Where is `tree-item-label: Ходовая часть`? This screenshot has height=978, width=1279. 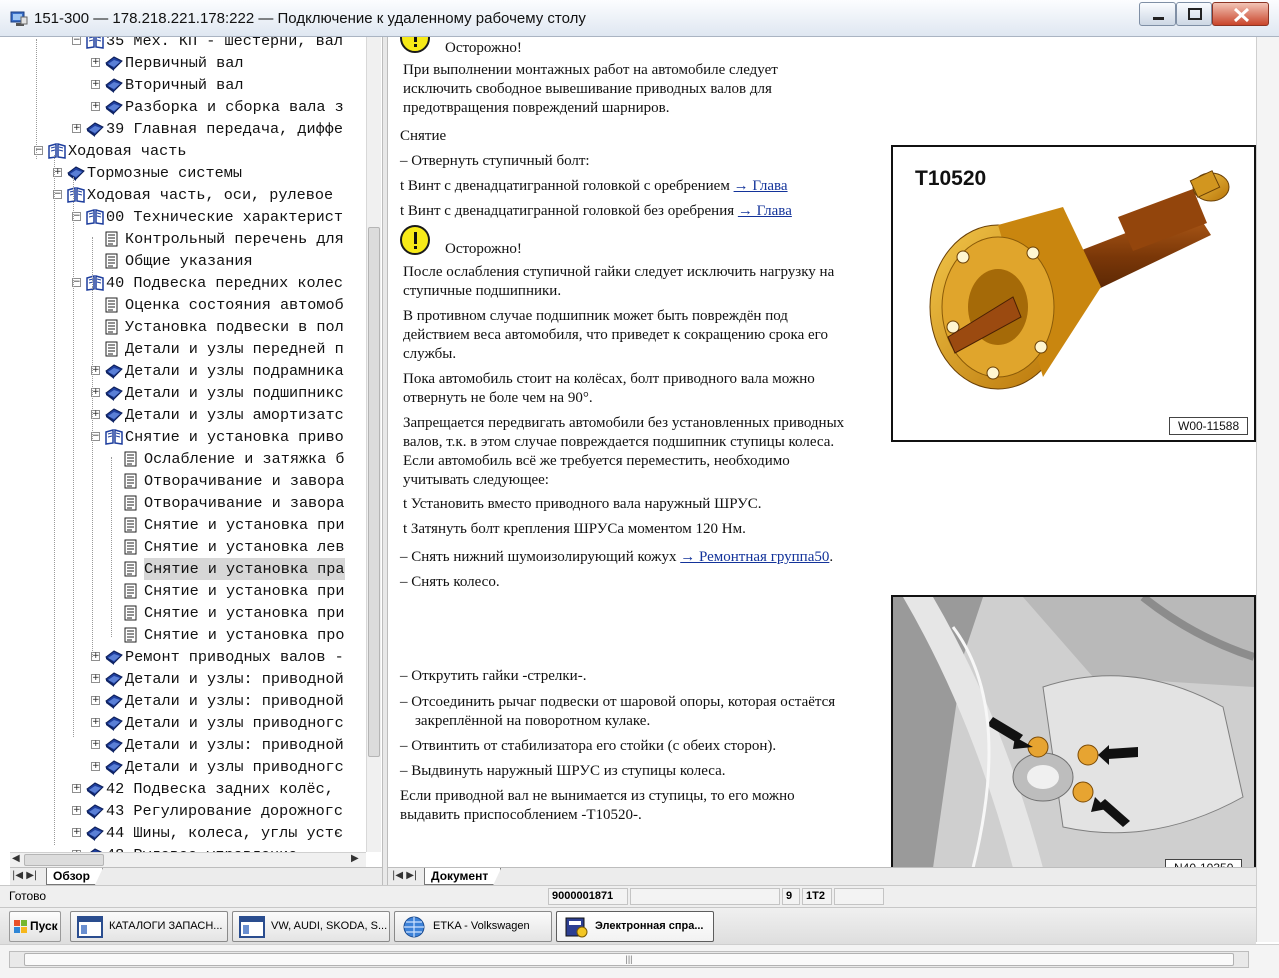
tree-item-label: Ходовая часть is located at coordinates (127, 151).